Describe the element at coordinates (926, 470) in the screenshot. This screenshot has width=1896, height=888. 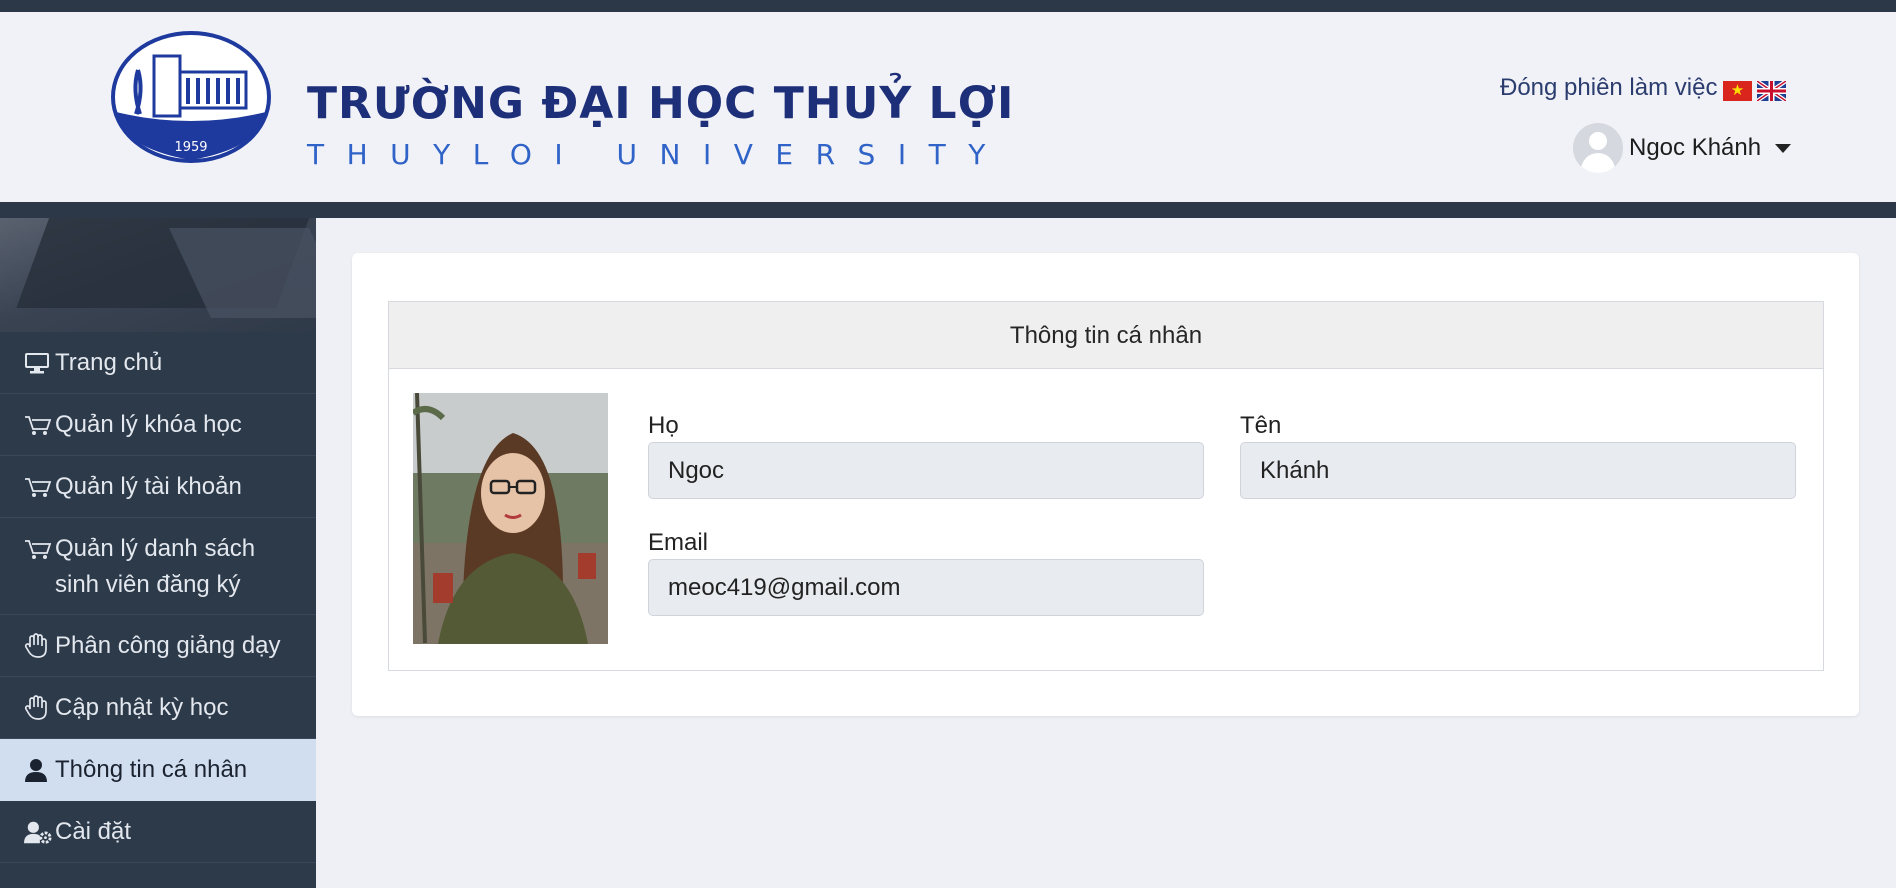
I see `last-name-field: Ngoc` at that location.